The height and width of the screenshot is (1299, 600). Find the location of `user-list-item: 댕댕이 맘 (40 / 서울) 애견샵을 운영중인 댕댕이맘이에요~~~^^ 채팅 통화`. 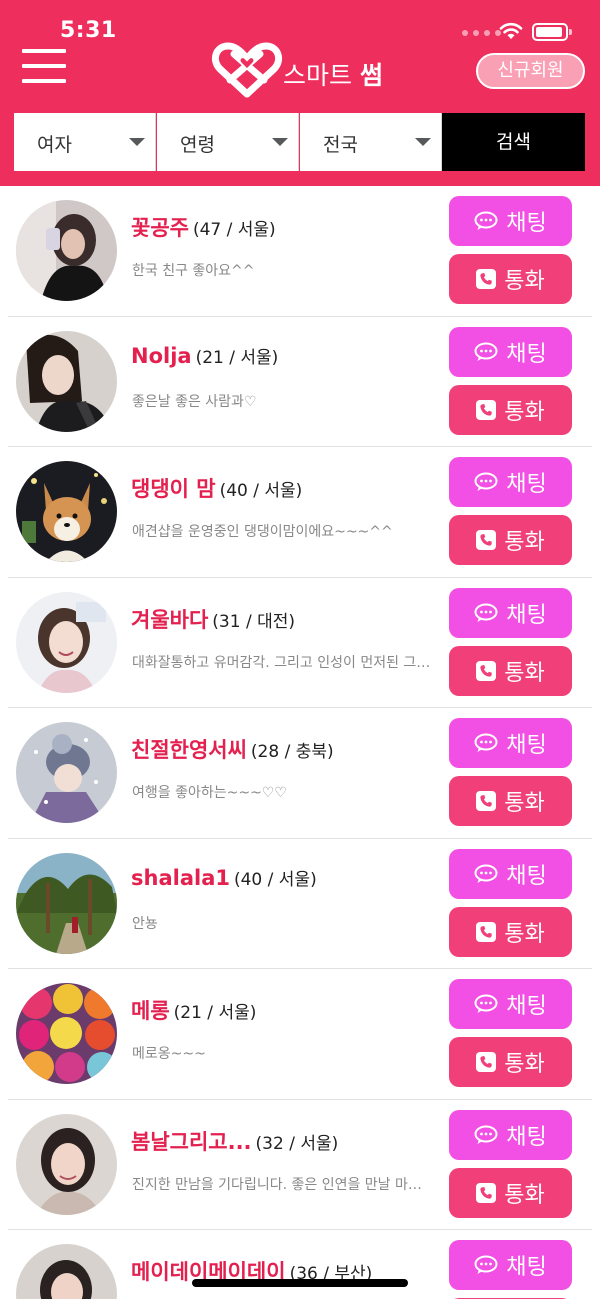

user-list-item: 댕댕이 맘 (40 / 서울) 애견샵을 운영중인 댕댕이맘이에요~~~^^ 채팅 통화 is located at coordinates (300, 512).